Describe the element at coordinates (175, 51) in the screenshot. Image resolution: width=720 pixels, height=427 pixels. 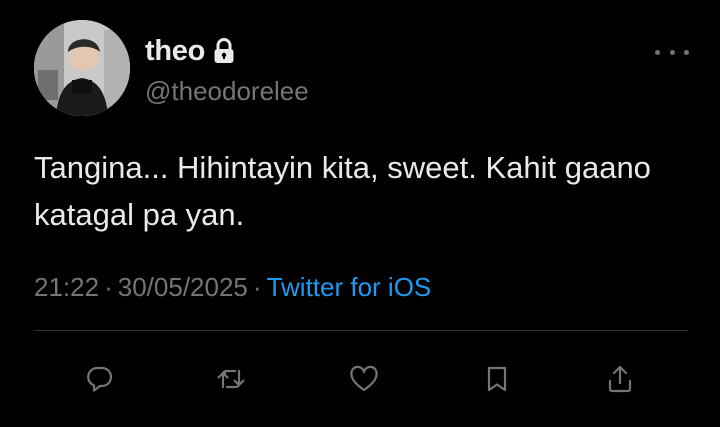
I see `display-name: theo` at that location.